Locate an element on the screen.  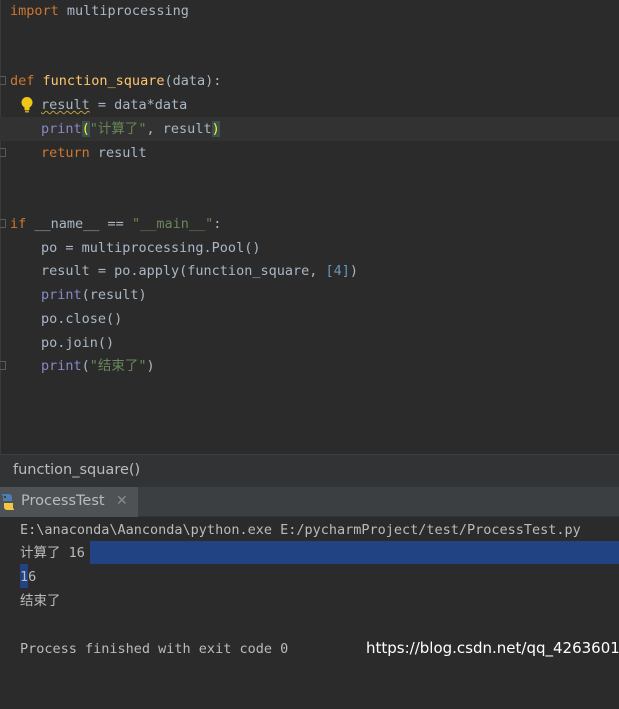
code-line-16: print("结束了") is located at coordinates (309, 366).